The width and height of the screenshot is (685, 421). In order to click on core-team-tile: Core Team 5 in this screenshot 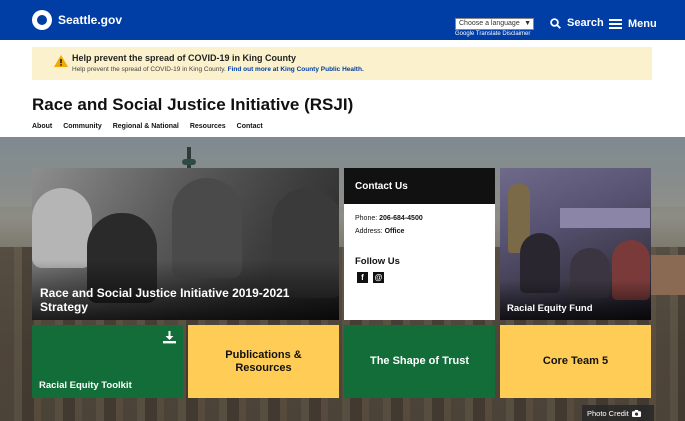, I will do `click(575, 361)`.